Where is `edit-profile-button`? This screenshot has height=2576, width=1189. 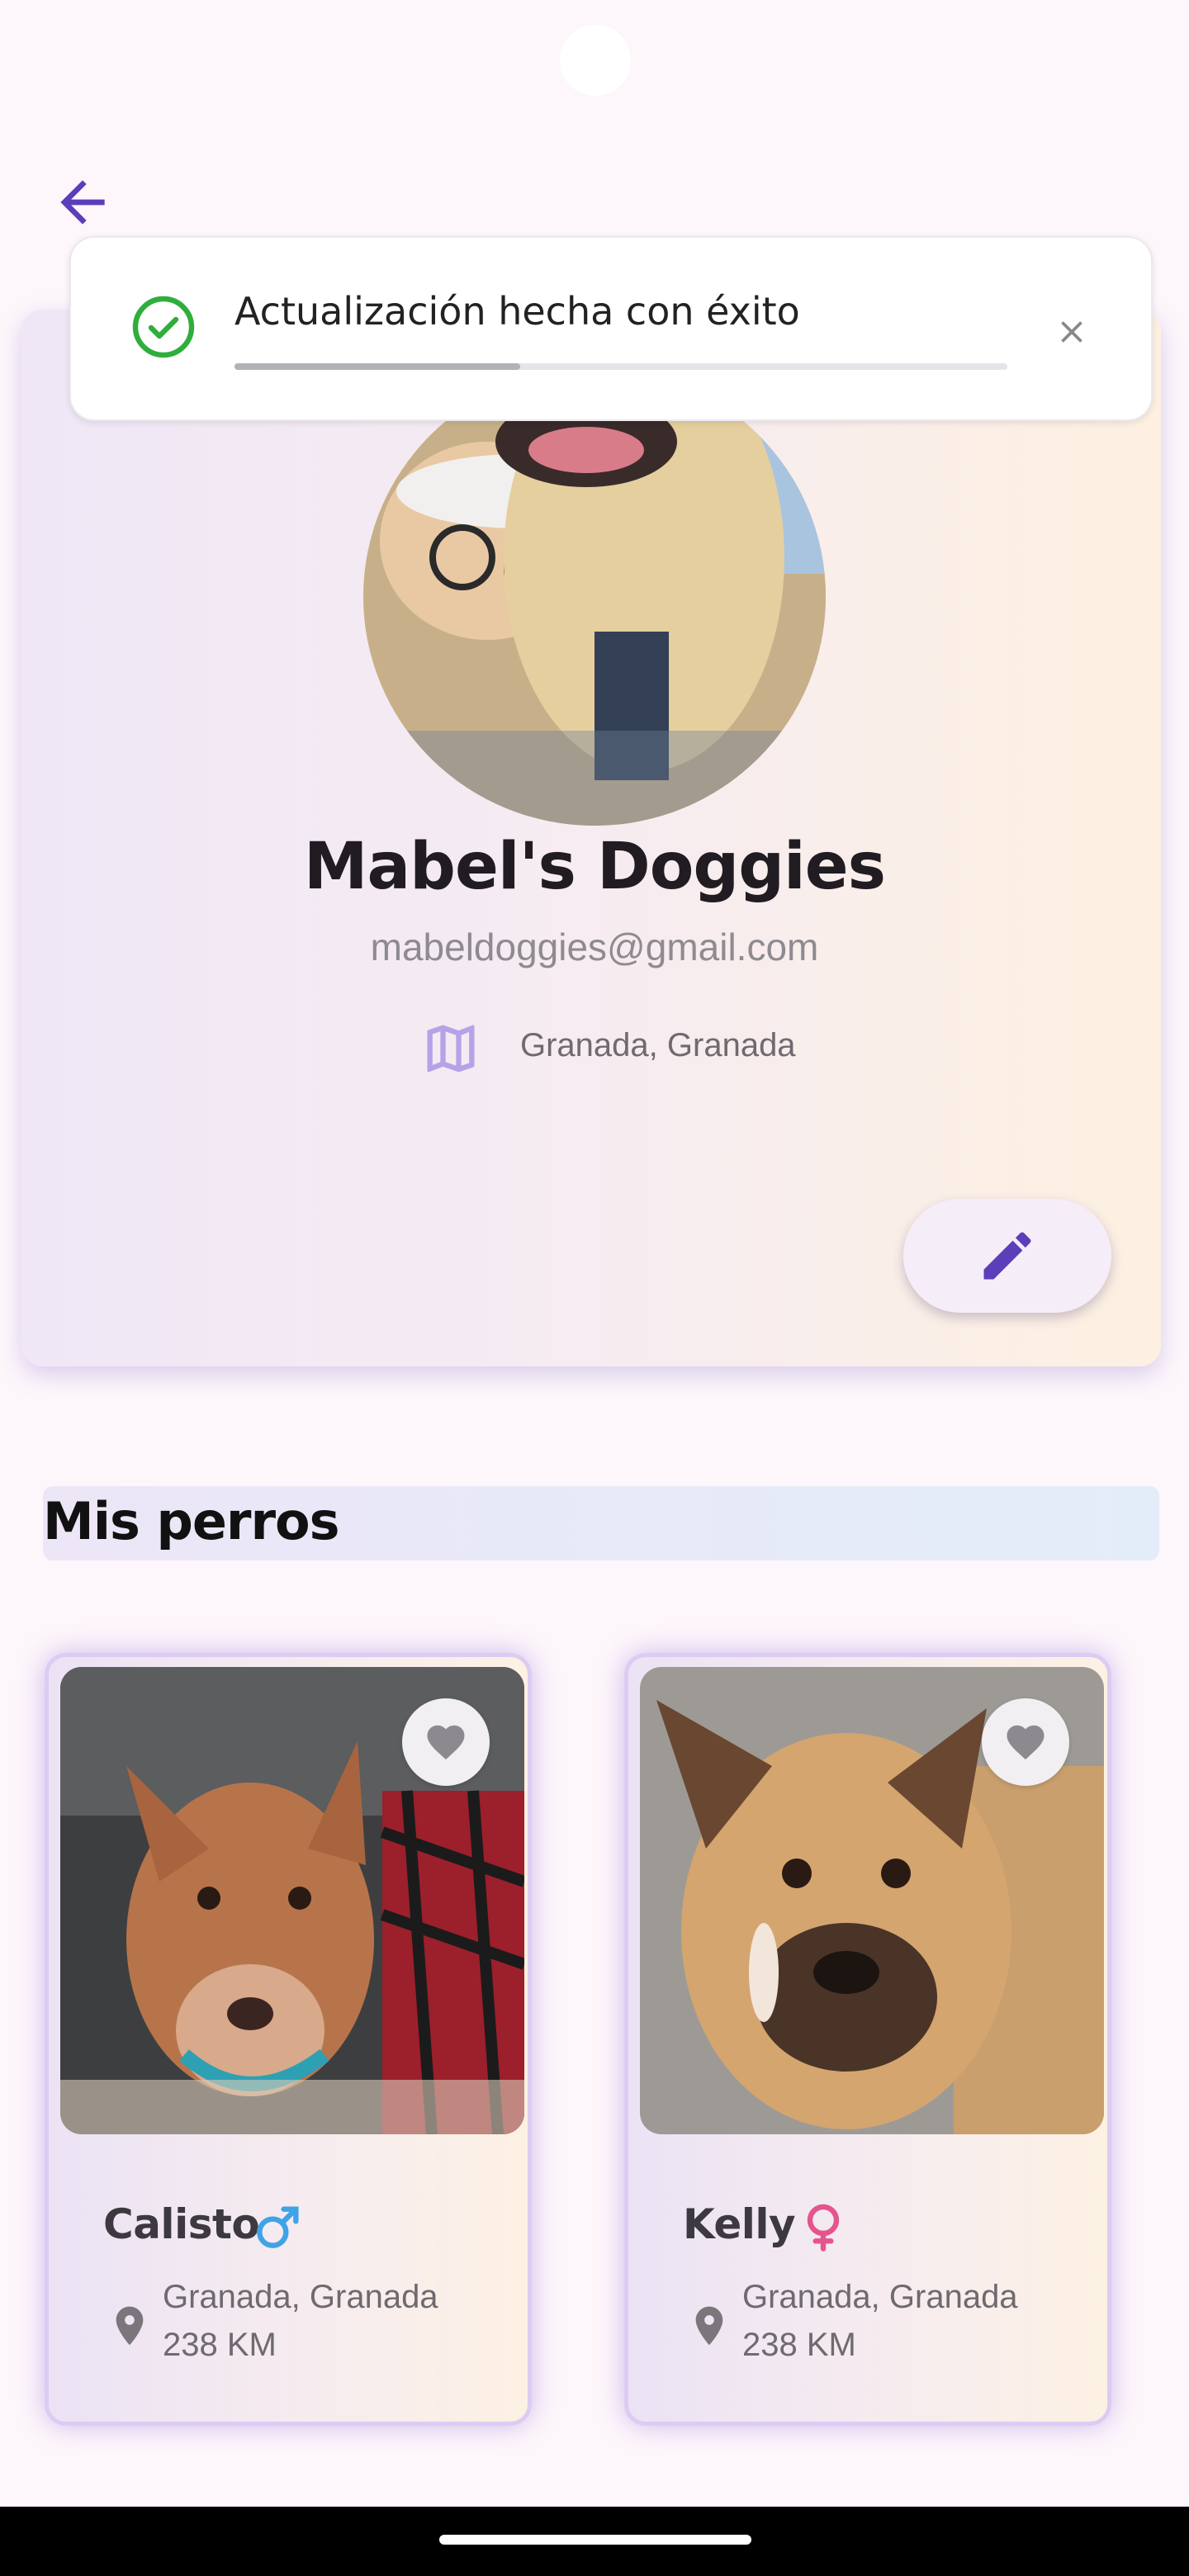 edit-profile-button is located at coordinates (1007, 1256).